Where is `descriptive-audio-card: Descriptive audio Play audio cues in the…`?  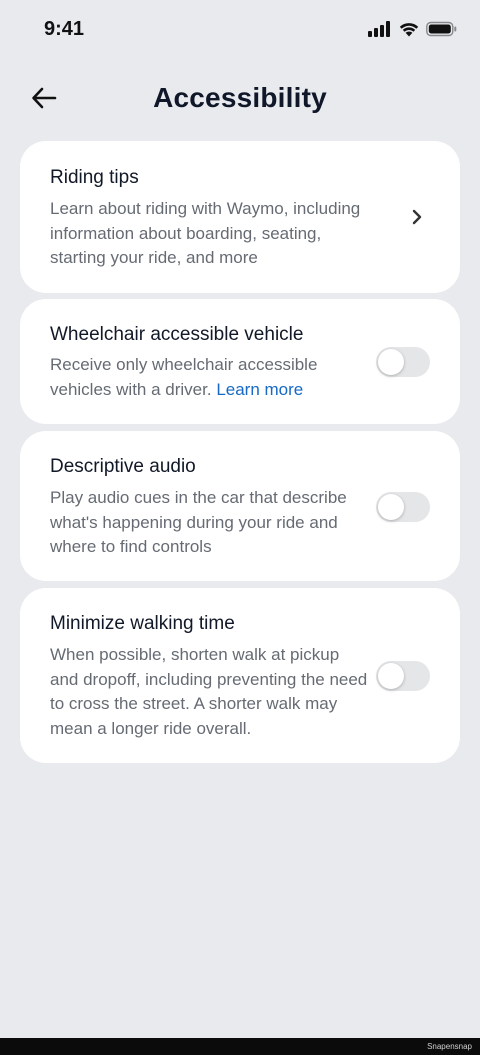
descriptive-audio-card: Descriptive audio Play audio cues in the… is located at coordinates (240, 506).